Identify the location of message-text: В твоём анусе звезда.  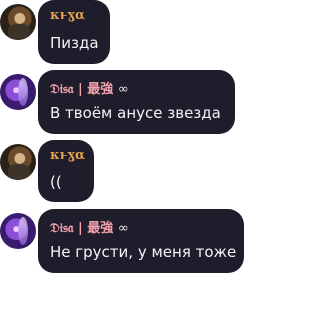
(135, 113).